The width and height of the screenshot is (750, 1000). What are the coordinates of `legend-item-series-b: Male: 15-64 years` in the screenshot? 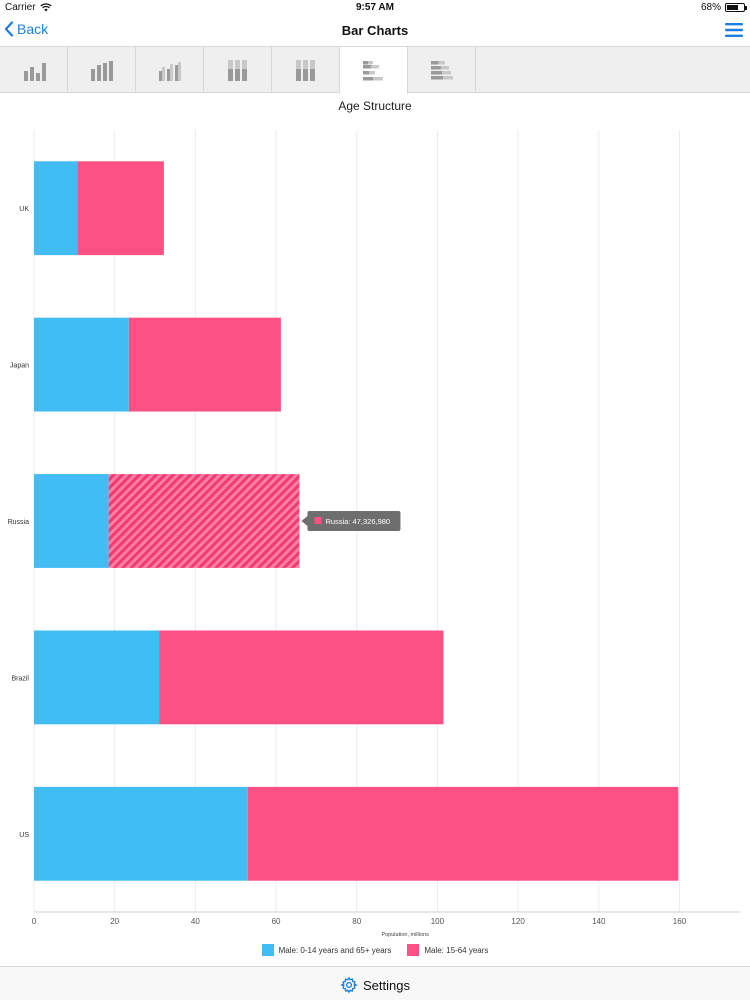 It's located at (447, 950).